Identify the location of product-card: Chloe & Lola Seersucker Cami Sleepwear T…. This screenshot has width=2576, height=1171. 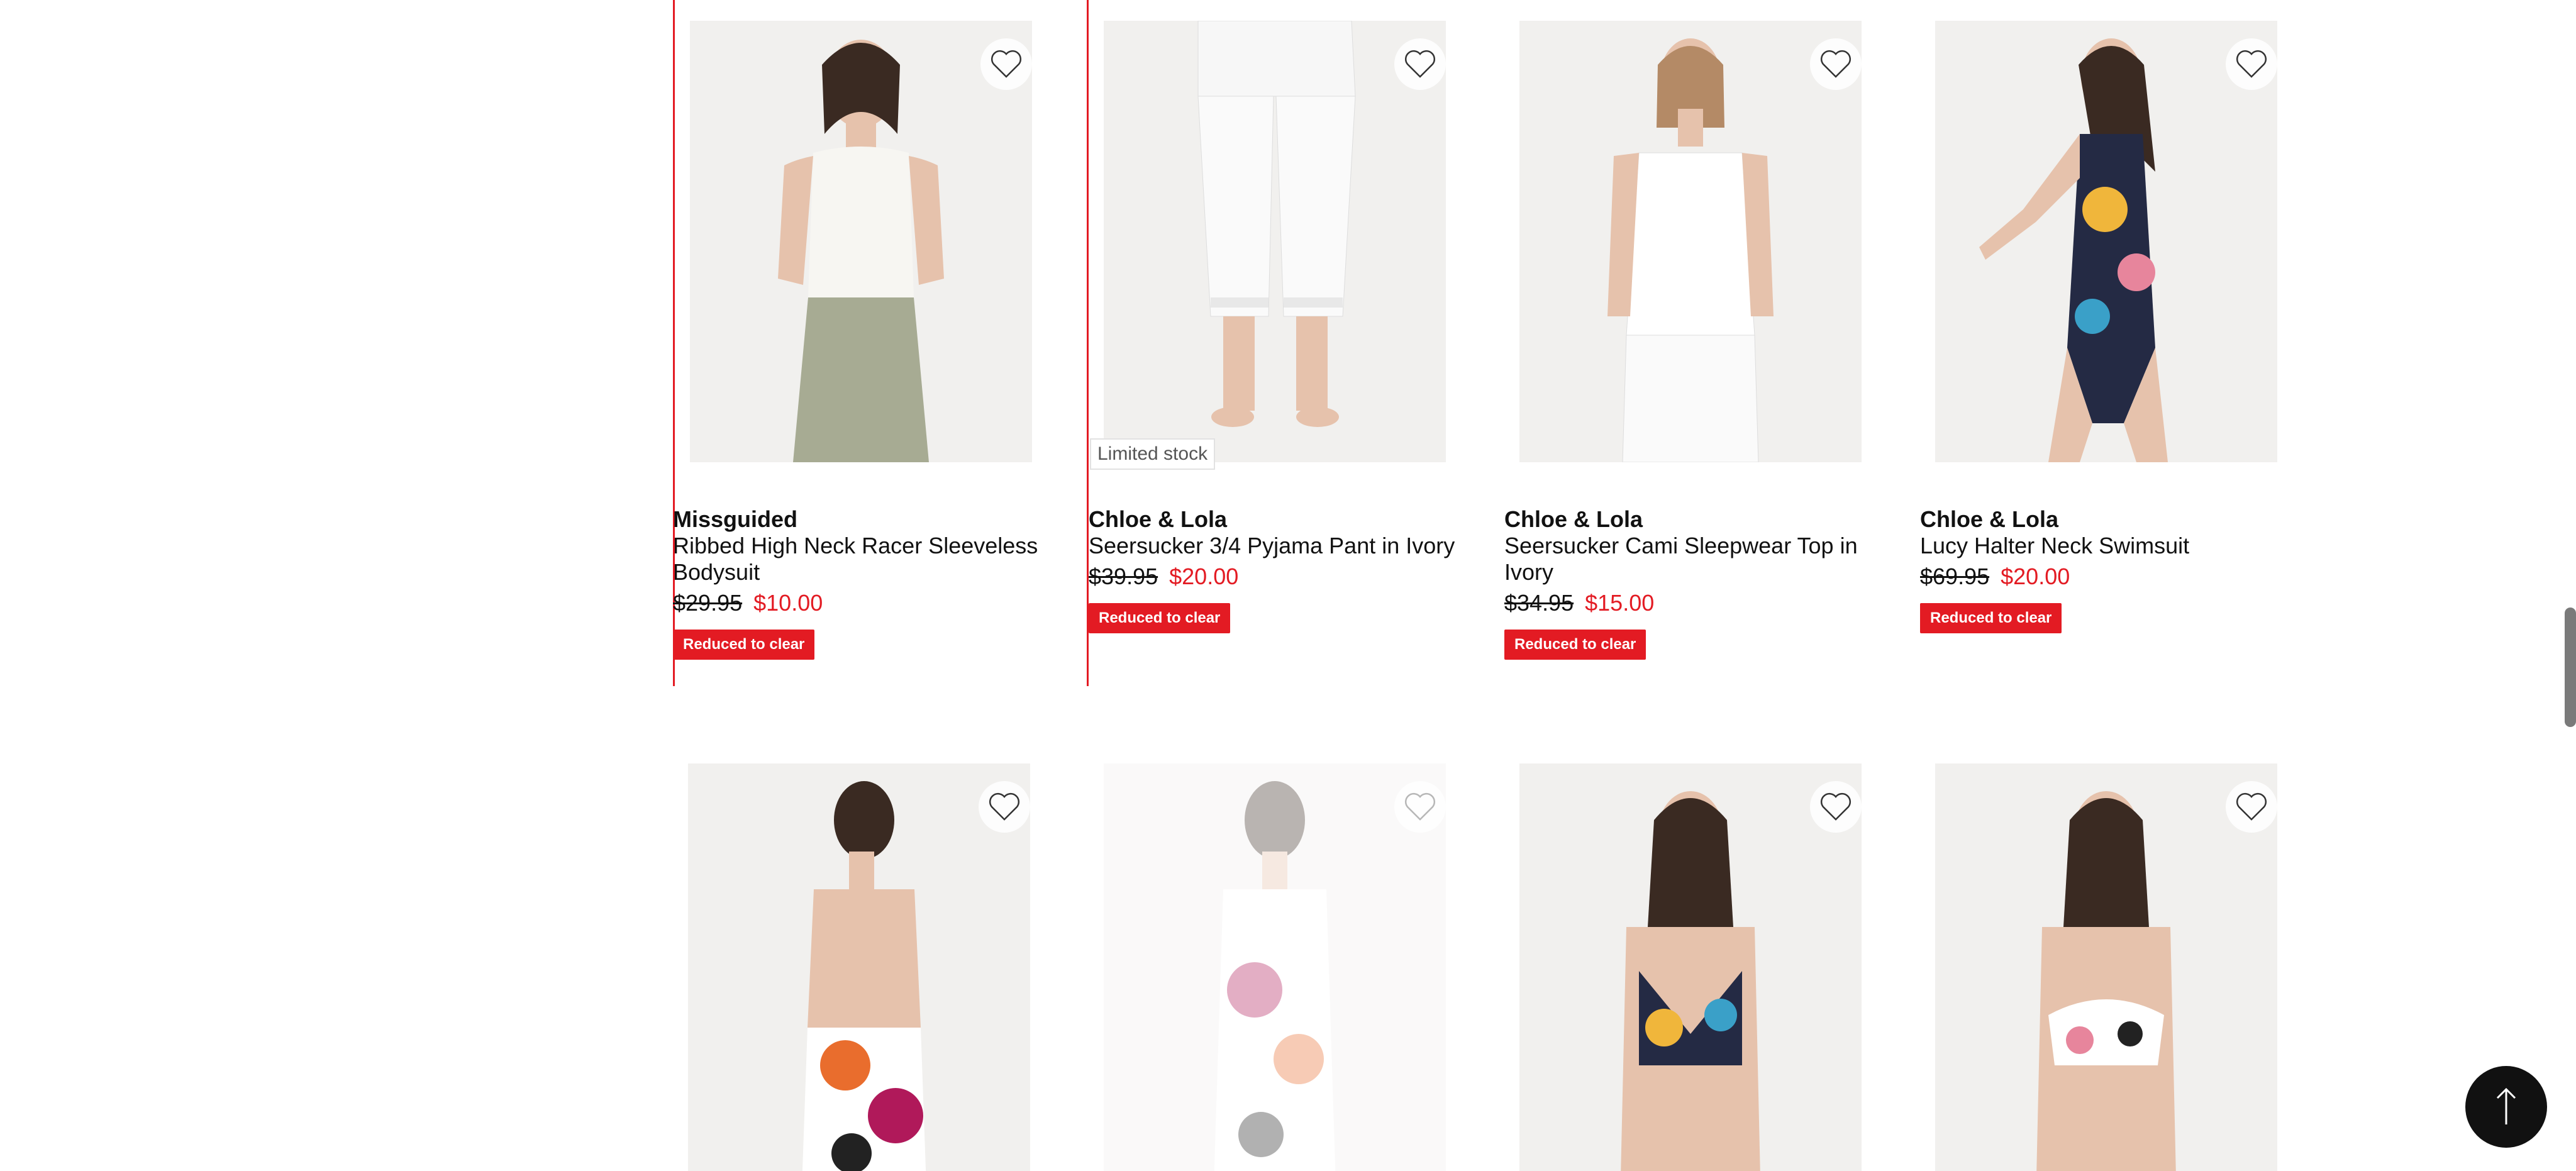
(1712, 343).